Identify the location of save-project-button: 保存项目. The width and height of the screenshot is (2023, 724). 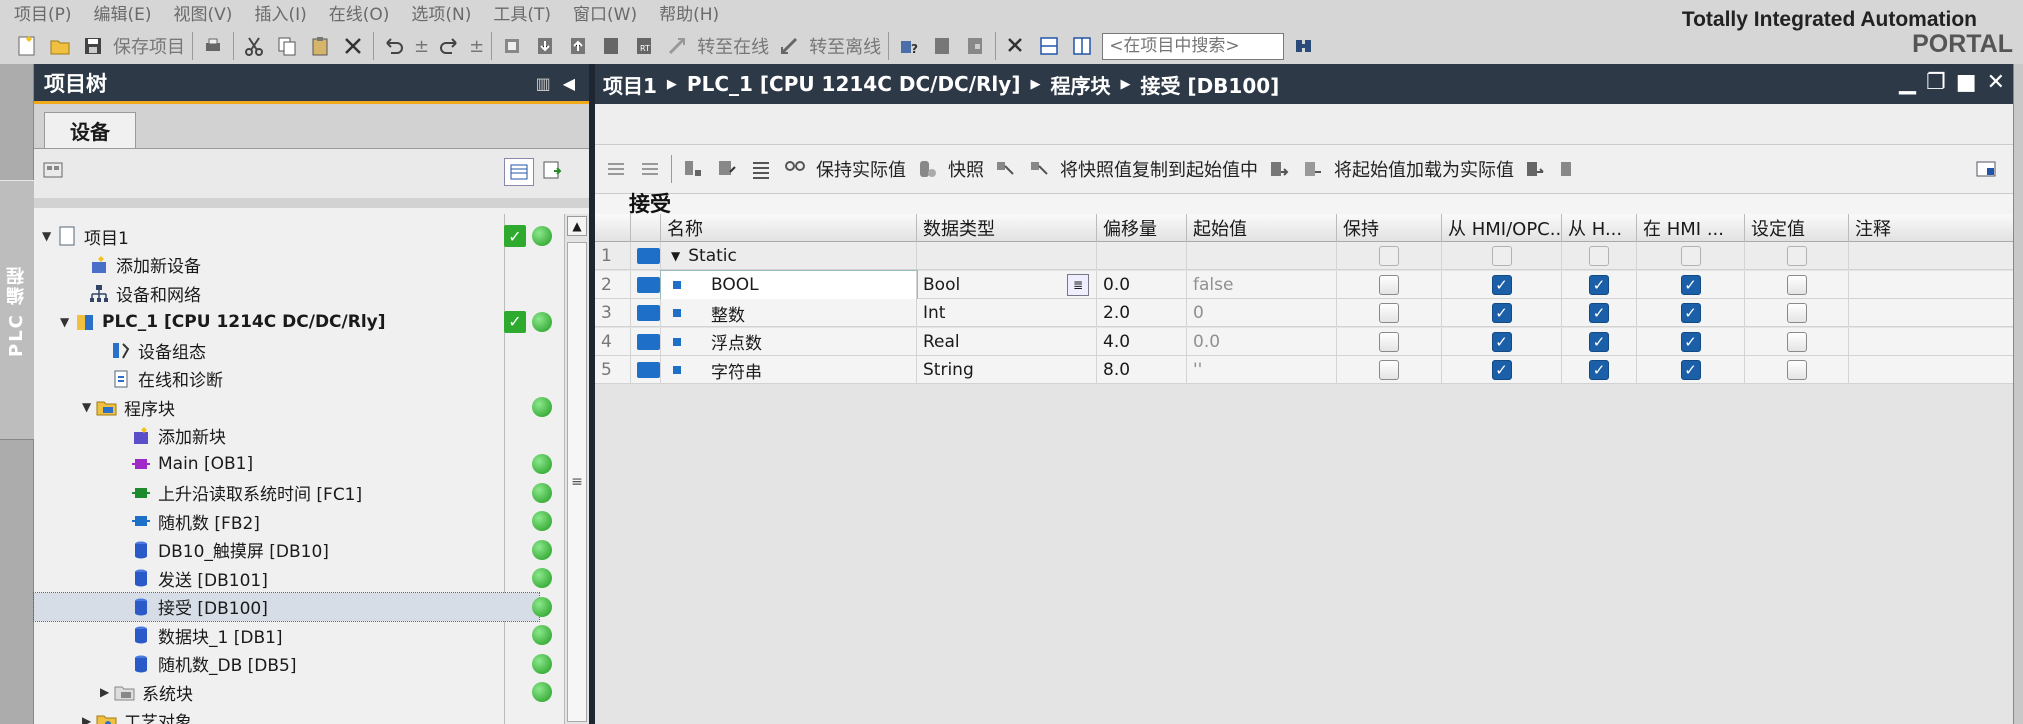
(149, 46).